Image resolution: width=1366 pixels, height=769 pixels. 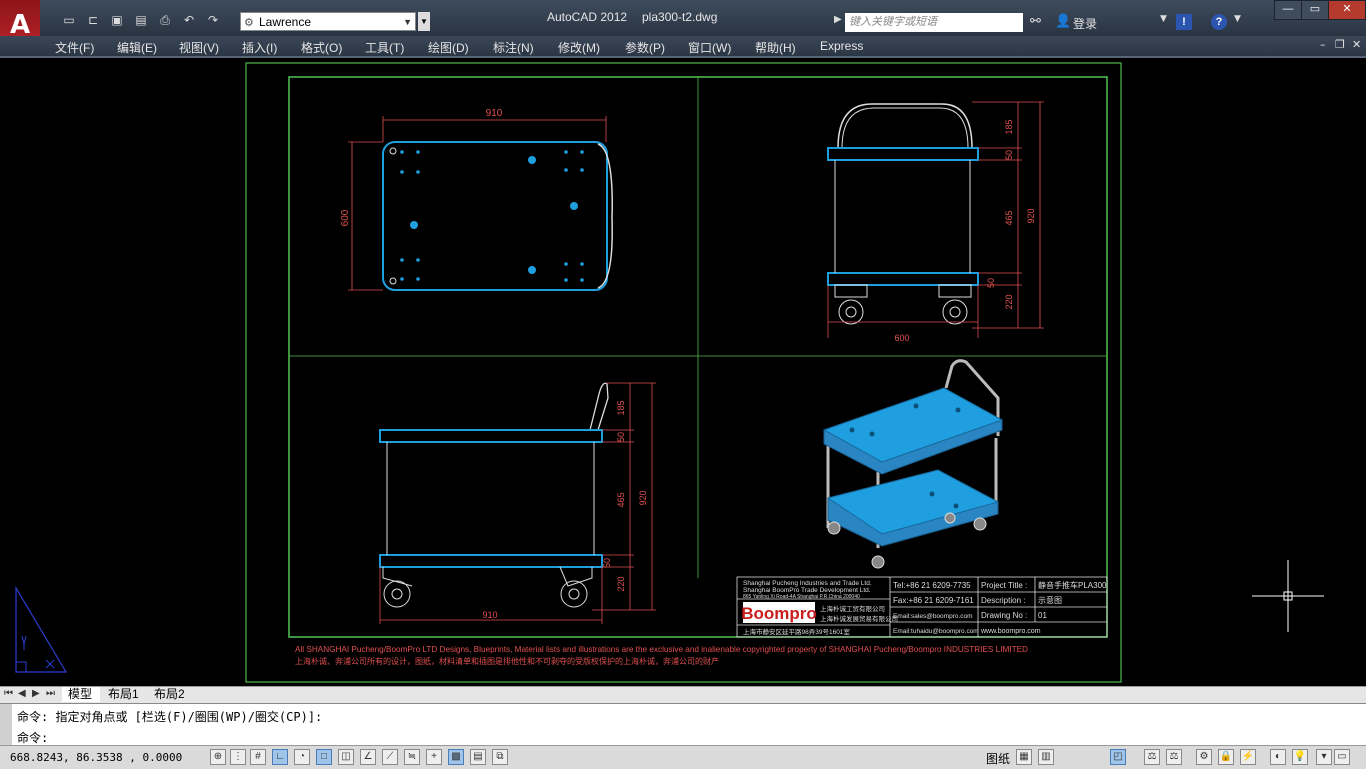 What do you see at coordinates (1248, 757) in the screenshot?
I see `hardware-accel-icon: ⚡` at bounding box center [1248, 757].